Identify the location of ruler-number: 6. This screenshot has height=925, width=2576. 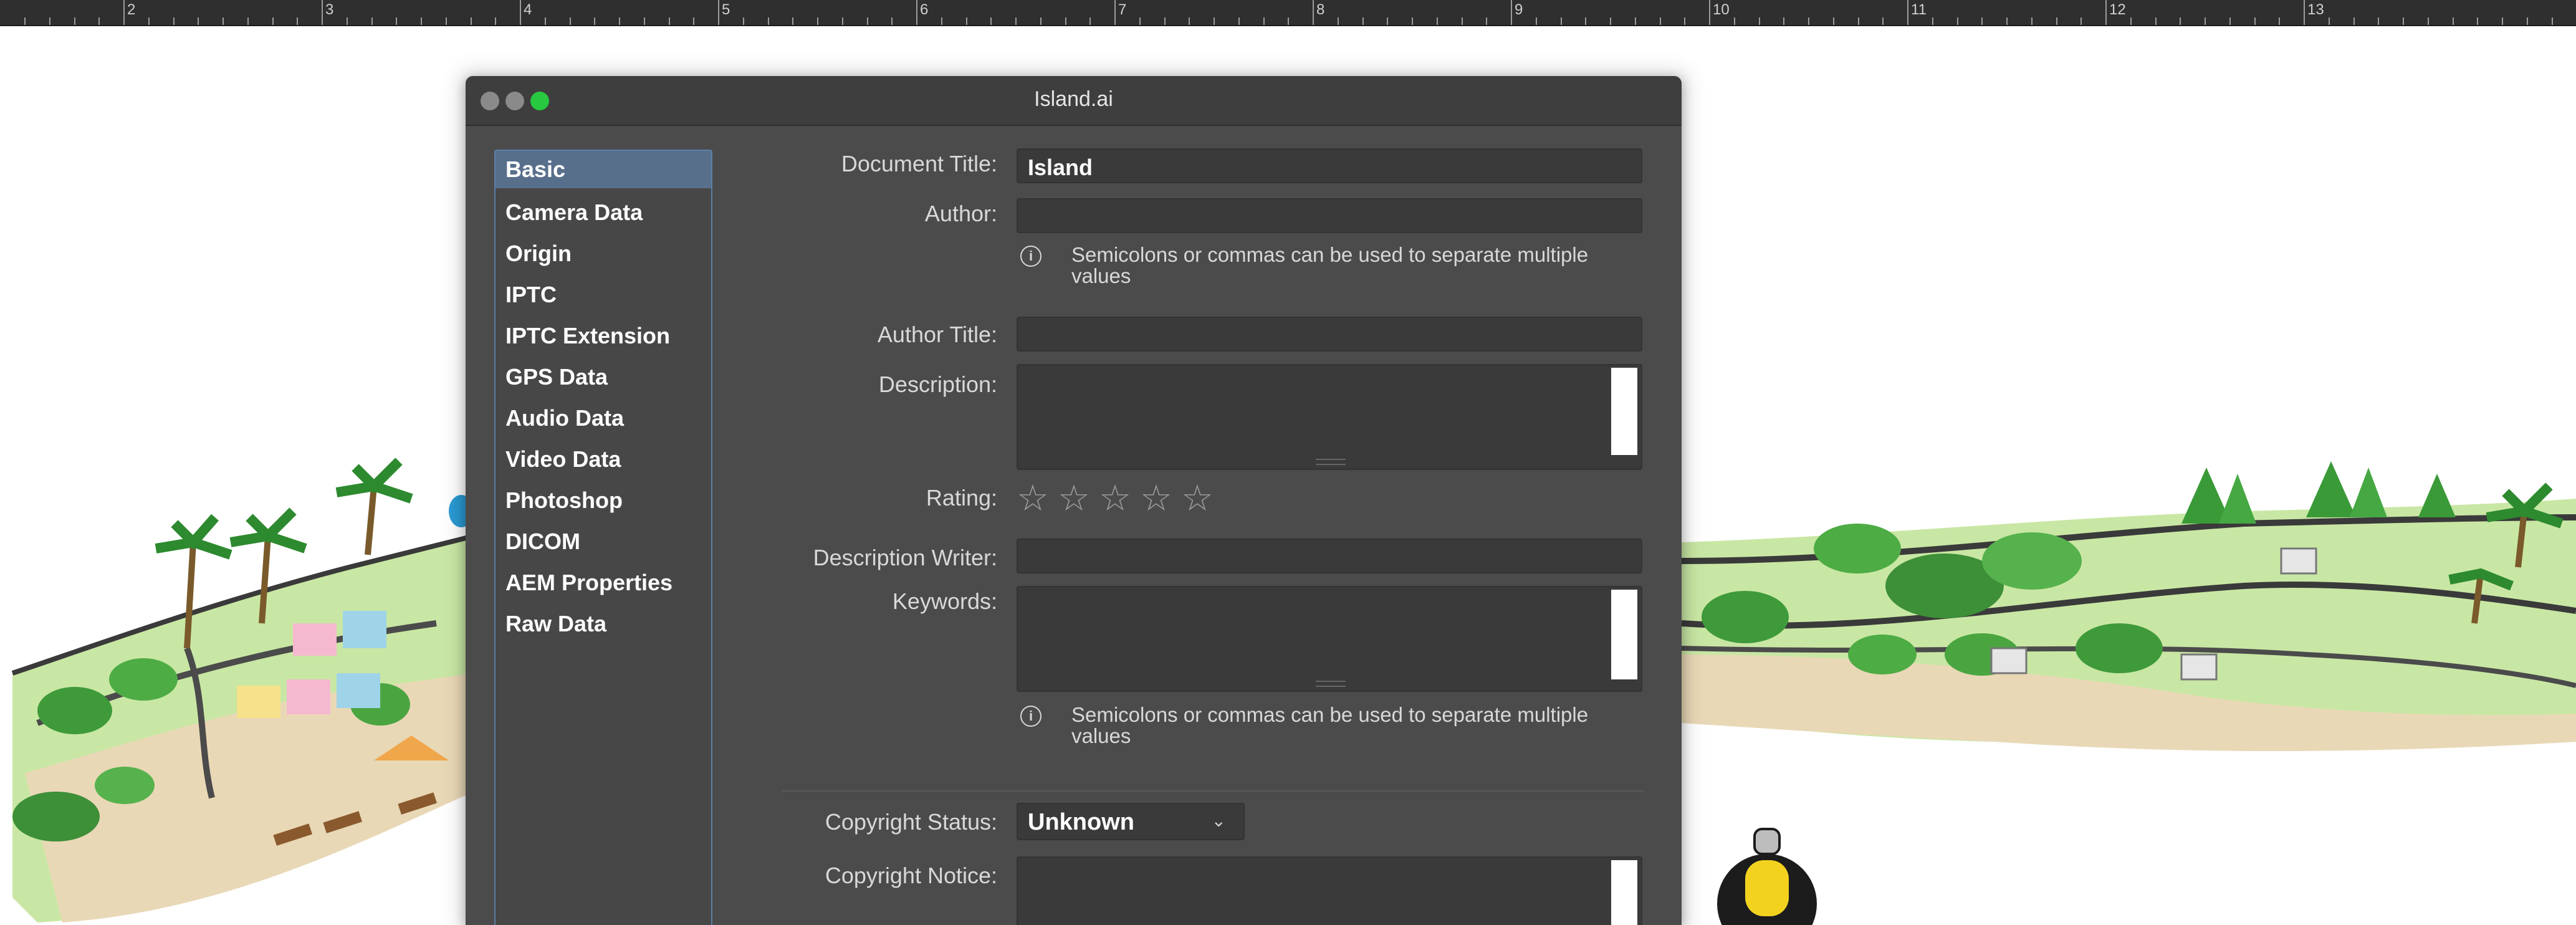
(924, 9).